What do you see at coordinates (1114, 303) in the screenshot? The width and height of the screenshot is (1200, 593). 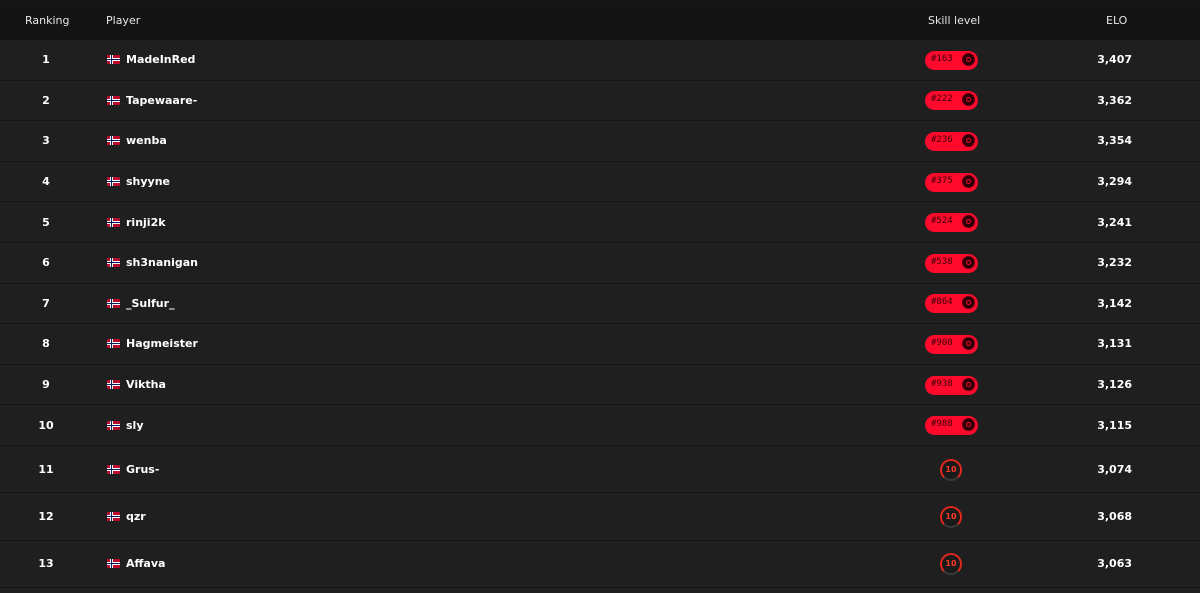 I see `elo-value: 3,142` at bounding box center [1114, 303].